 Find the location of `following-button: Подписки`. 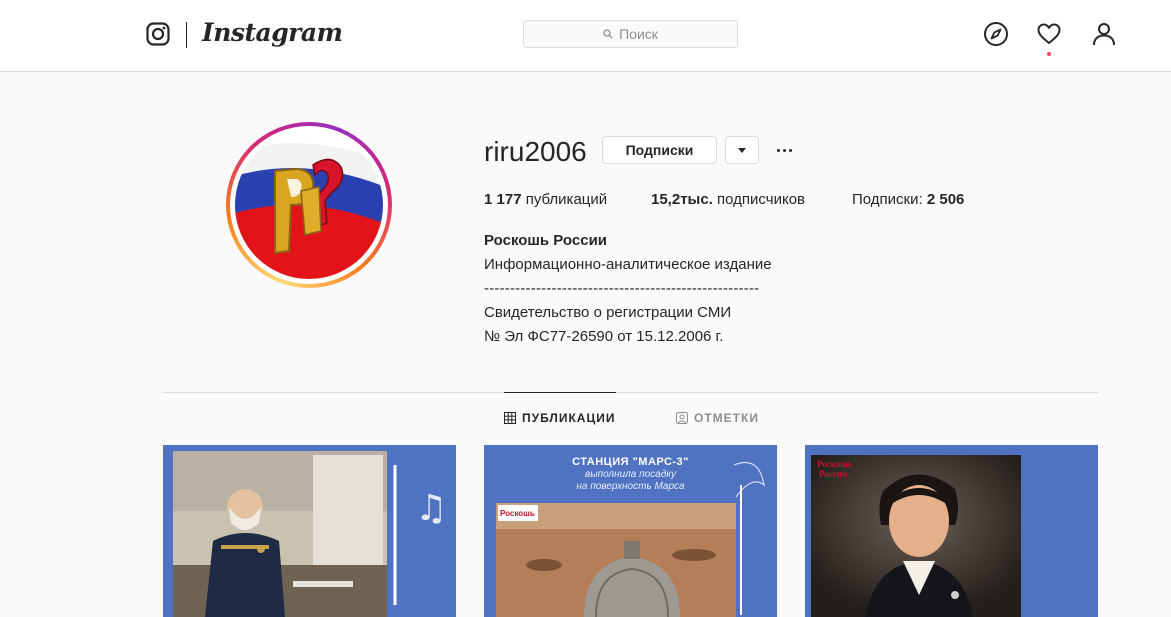

following-button: Подписки is located at coordinates (659, 150).